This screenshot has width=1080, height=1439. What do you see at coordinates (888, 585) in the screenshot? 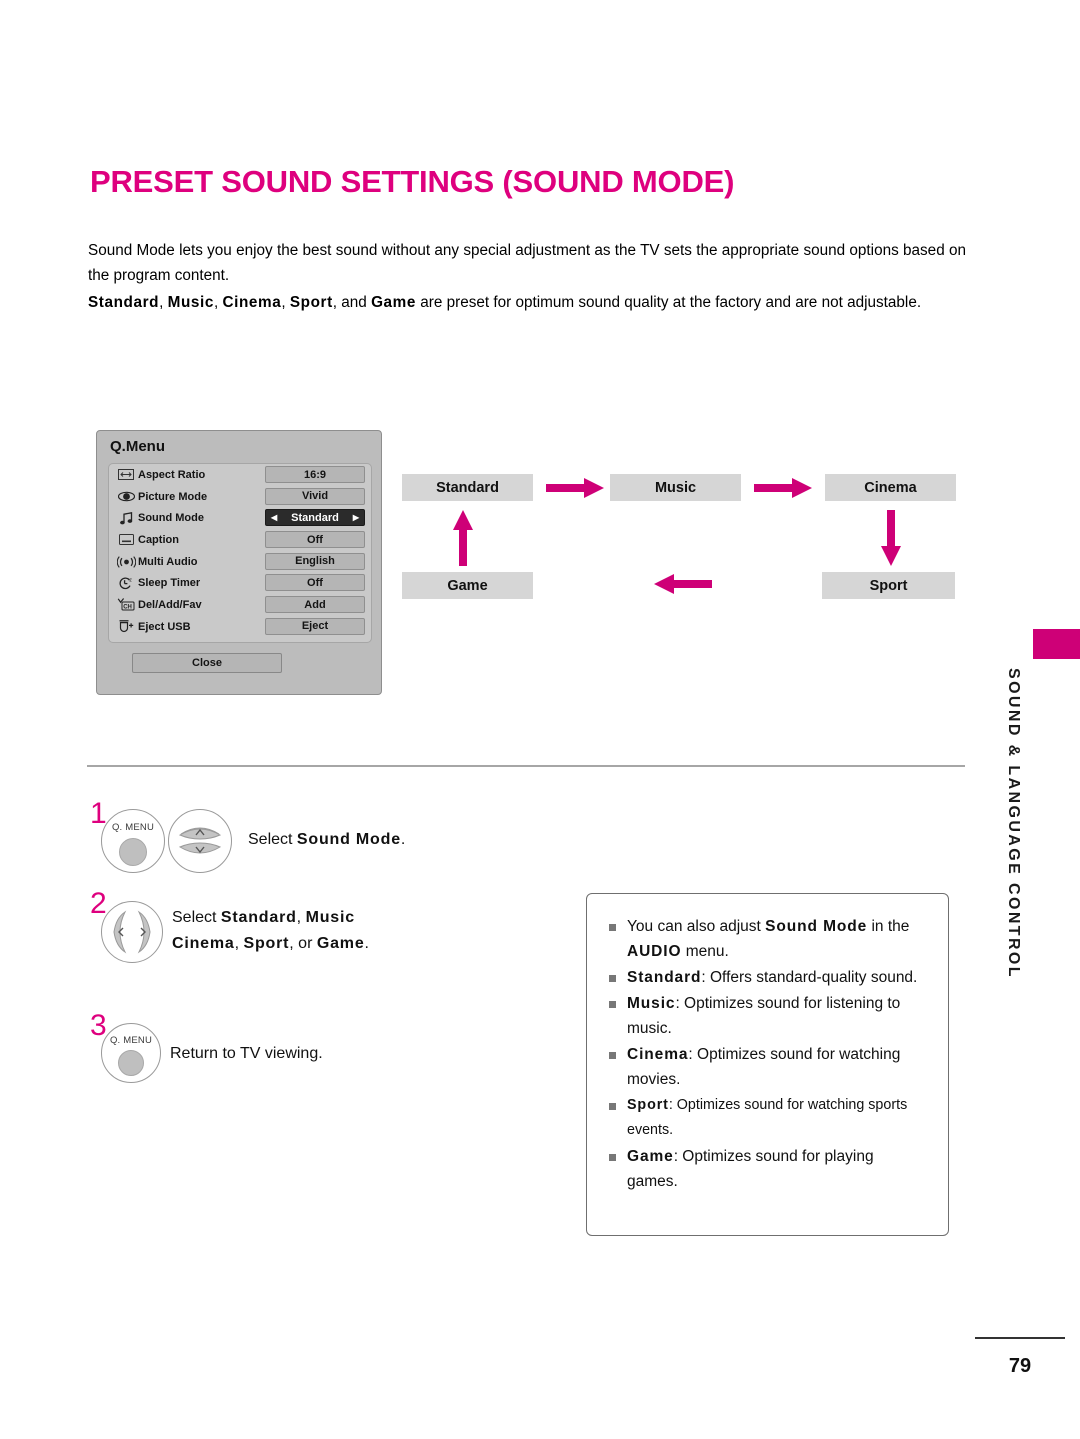
I see `flow-node-sport: Sport` at bounding box center [888, 585].